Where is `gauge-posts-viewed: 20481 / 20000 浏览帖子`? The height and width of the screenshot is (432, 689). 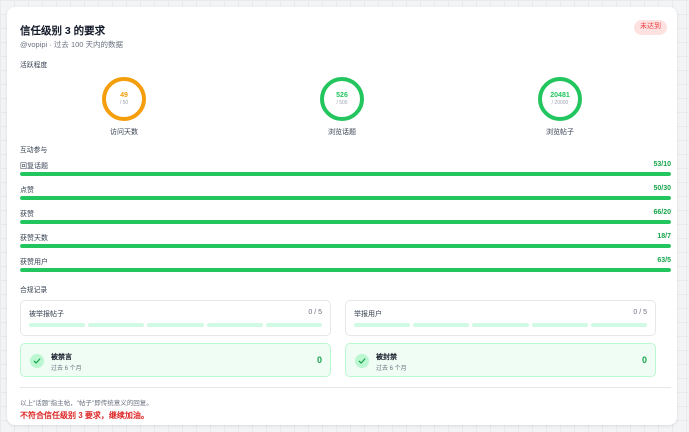 gauge-posts-viewed: 20481 / 20000 浏览帖子 is located at coordinates (560, 106).